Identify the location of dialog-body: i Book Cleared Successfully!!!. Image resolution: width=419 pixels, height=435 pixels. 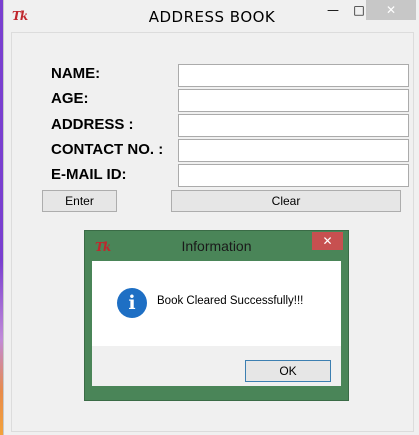
(216, 303).